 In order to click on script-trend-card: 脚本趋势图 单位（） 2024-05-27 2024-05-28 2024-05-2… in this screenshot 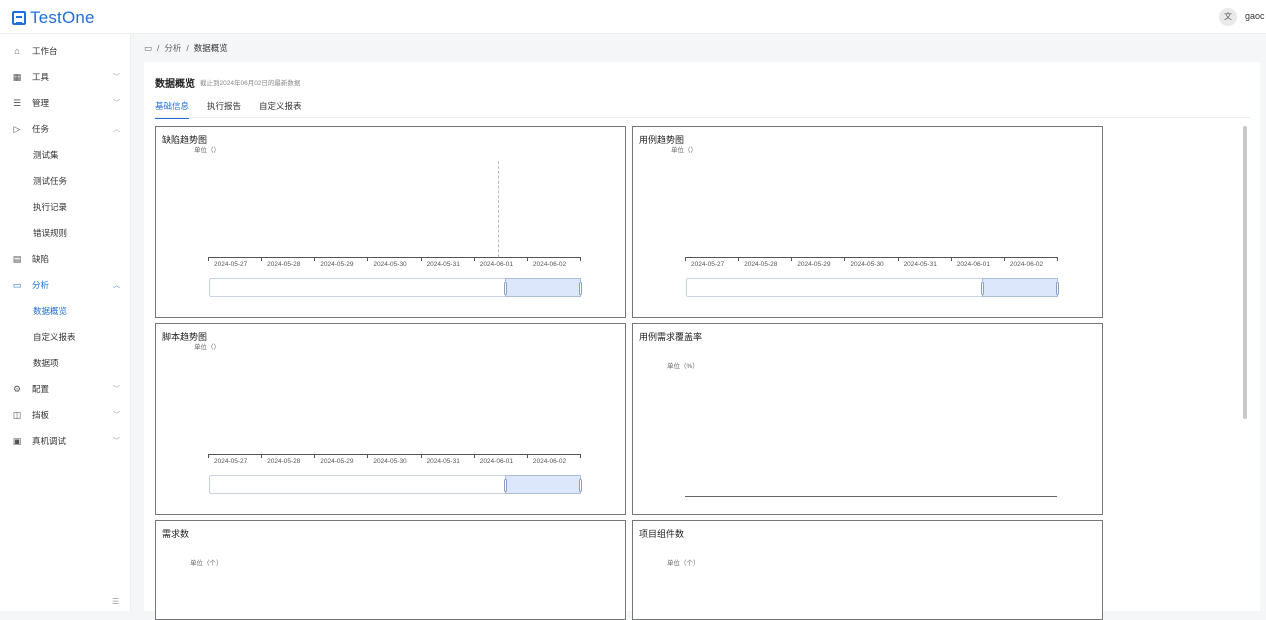, I will do `click(390, 419)`.